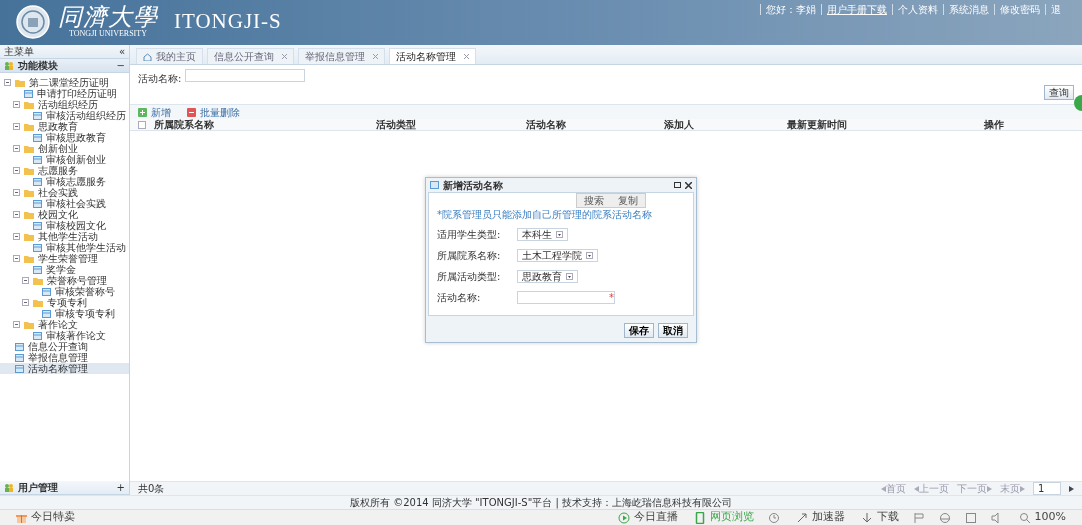 The image size is (1082, 525). What do you see at coordinates (9, 487) in the screenshot?
I see `users-icon` at bounding box center [9, 487].